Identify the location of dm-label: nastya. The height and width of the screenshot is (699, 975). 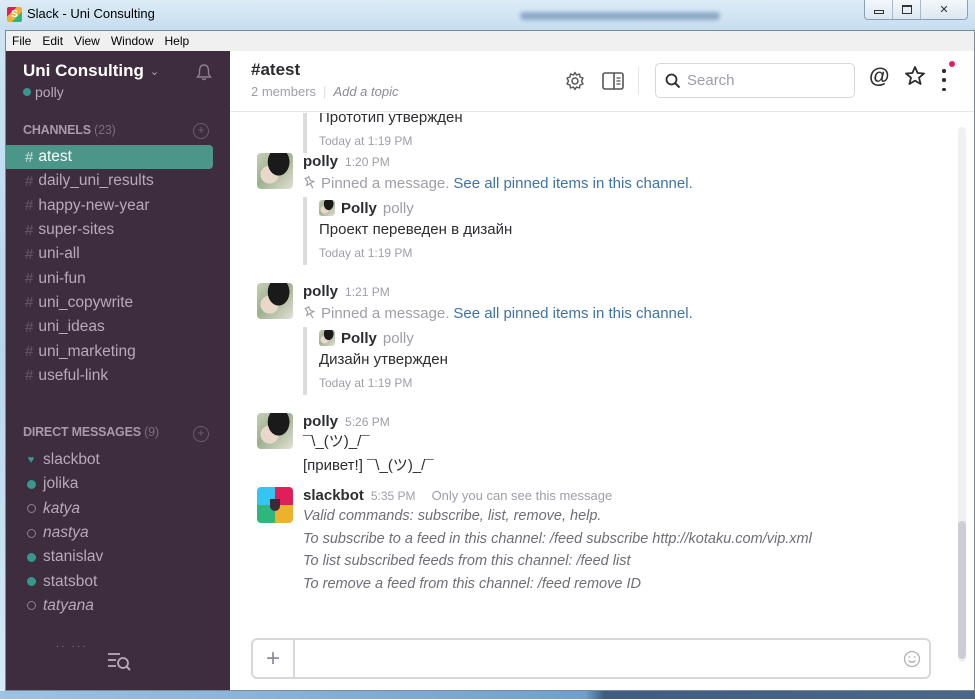
(66, 533).